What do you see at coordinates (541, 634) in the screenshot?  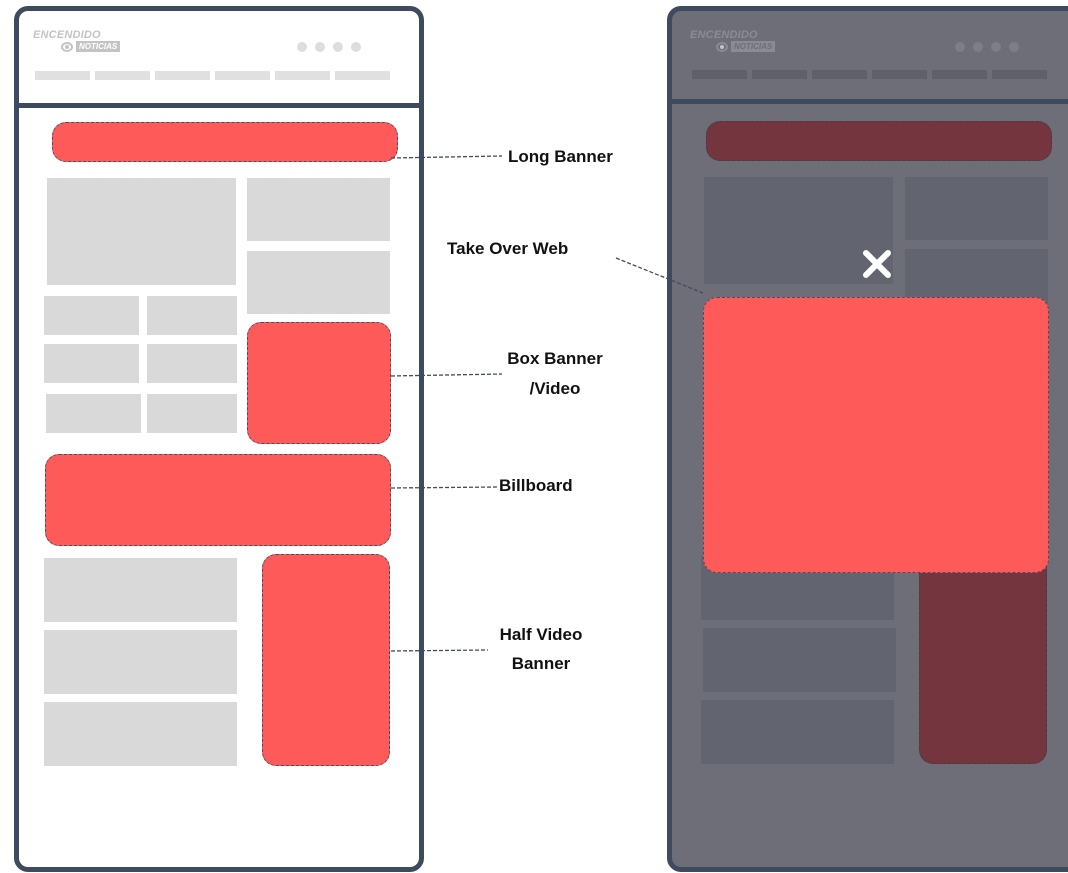 I see `label-half-video-line1: Half Video` at bounding box center [541, 634].